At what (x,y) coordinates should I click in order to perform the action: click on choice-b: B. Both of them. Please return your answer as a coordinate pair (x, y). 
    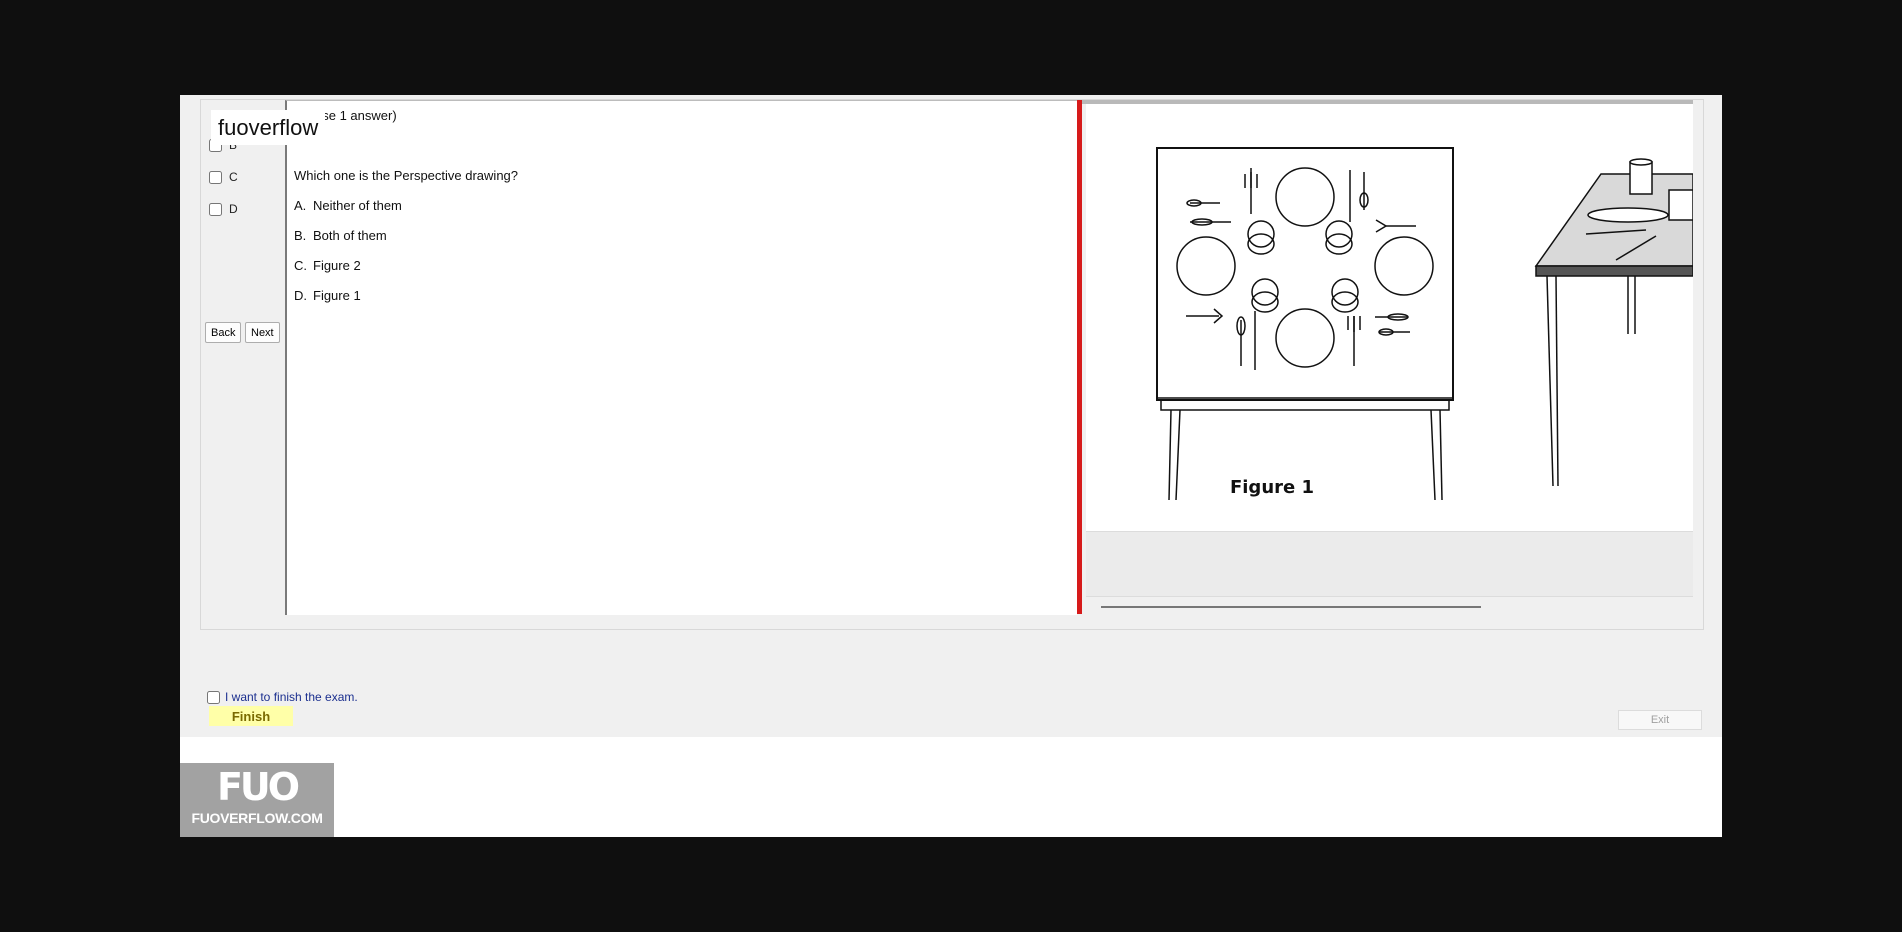
    Looking at the image, I should click on (340, 235).